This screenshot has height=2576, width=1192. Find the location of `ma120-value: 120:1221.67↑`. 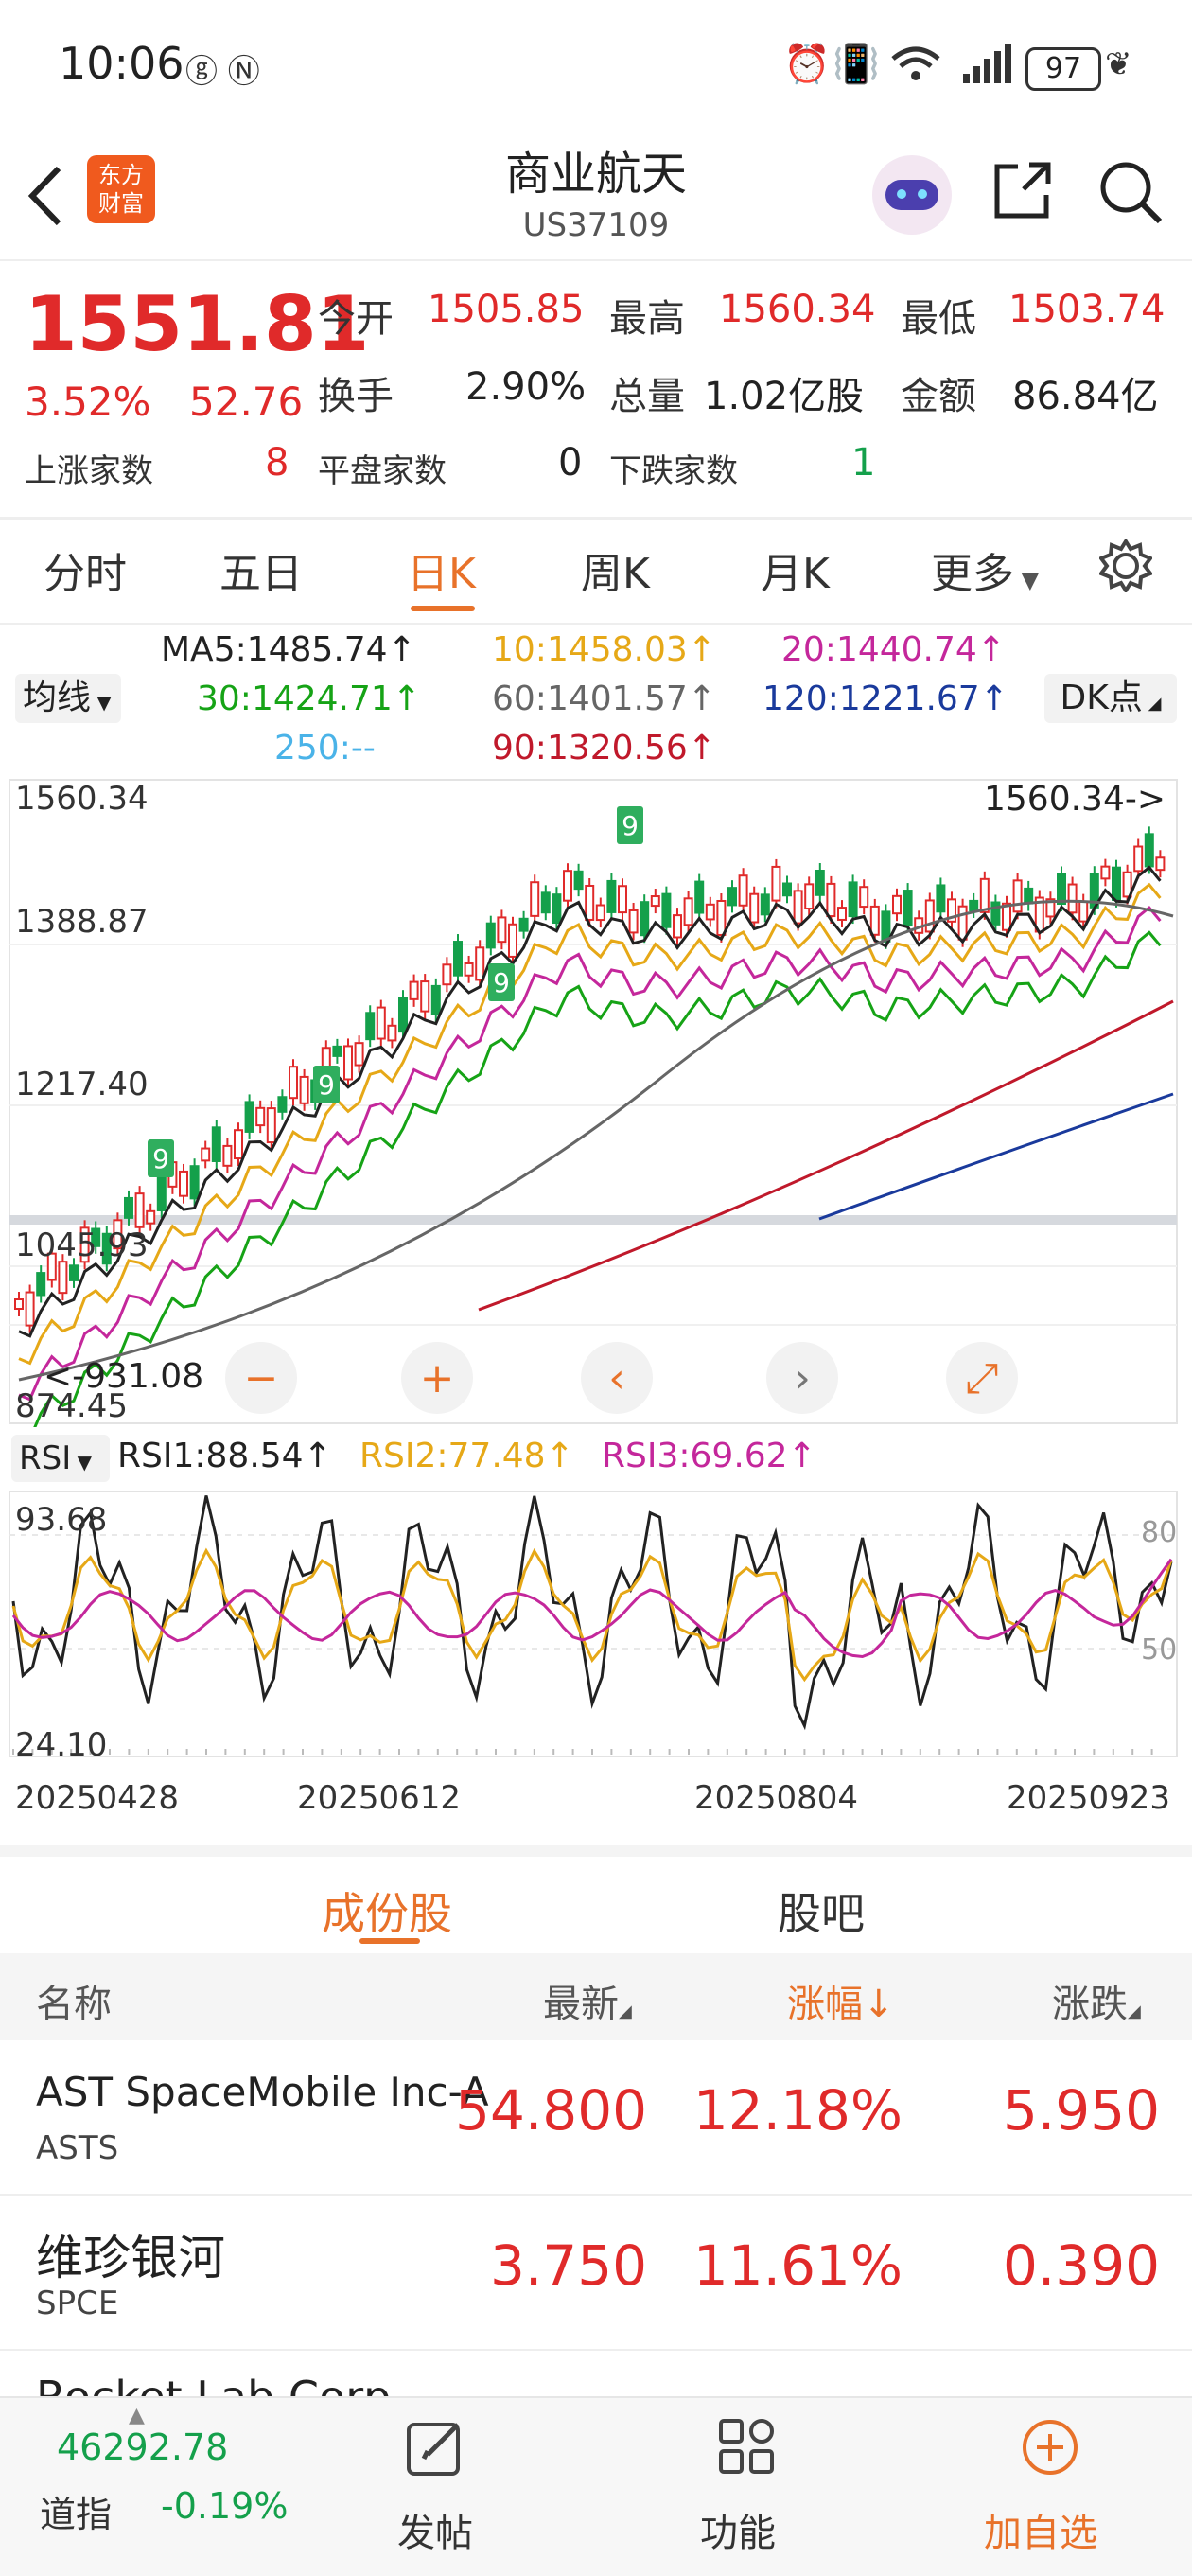

ma120-value: 120:1221.67↑ is located at coordinates (885, 698).